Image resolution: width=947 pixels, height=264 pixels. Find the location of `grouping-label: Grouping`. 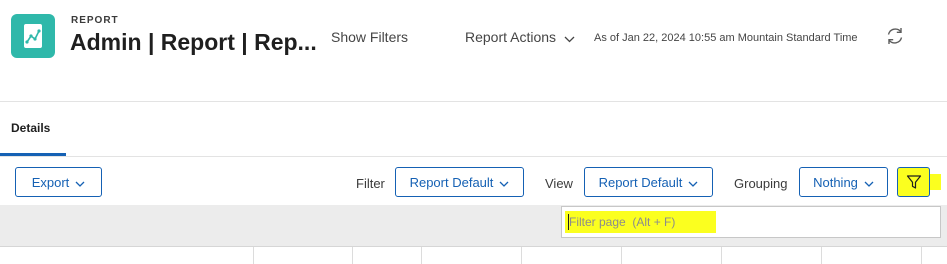

grouping-label: Grouping is located at coordinates (761, 183).